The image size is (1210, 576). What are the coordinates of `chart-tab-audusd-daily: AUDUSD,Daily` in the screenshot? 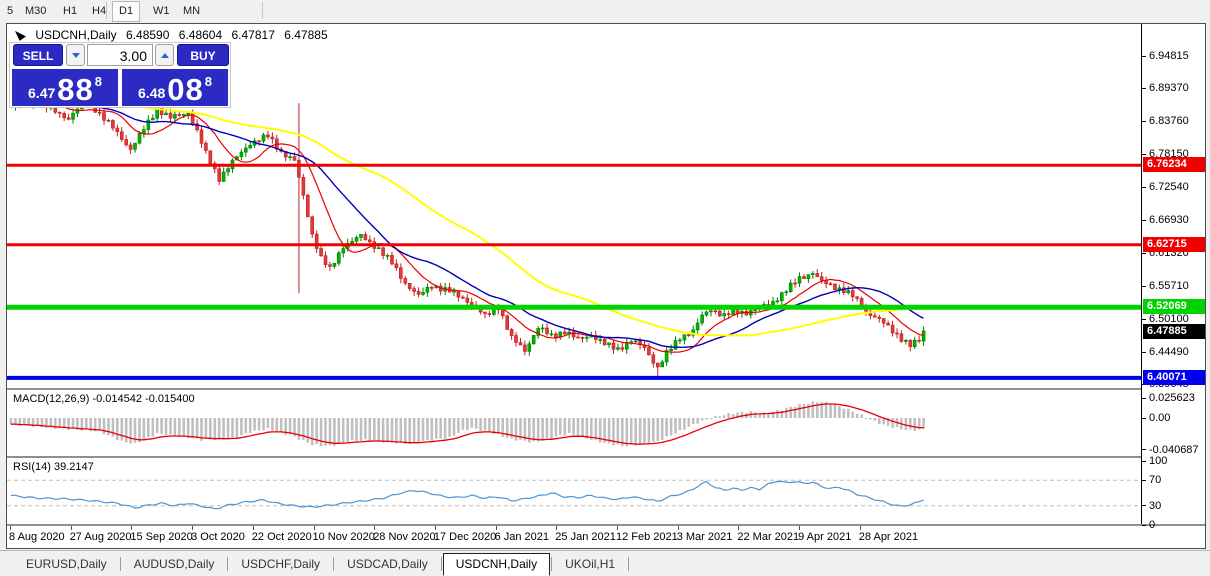 It's located at (174, 564).